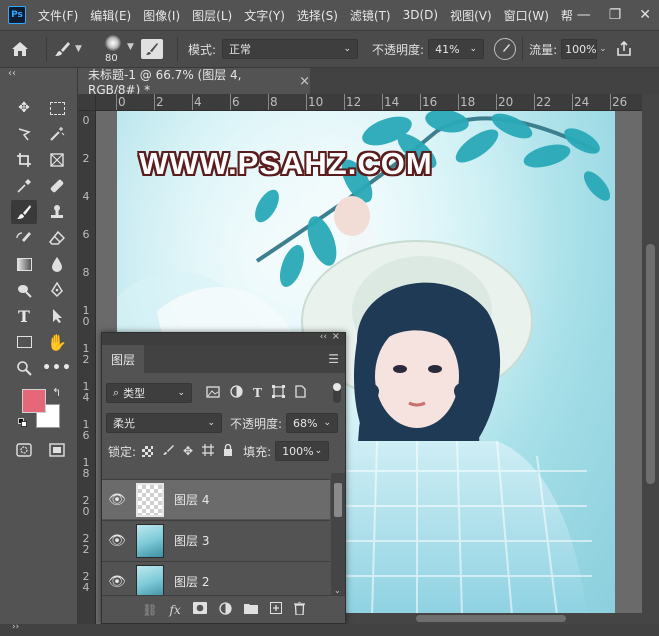 The image size is (659, 636). I want to click on menu-3d: 3D(D), so click(420, 15).